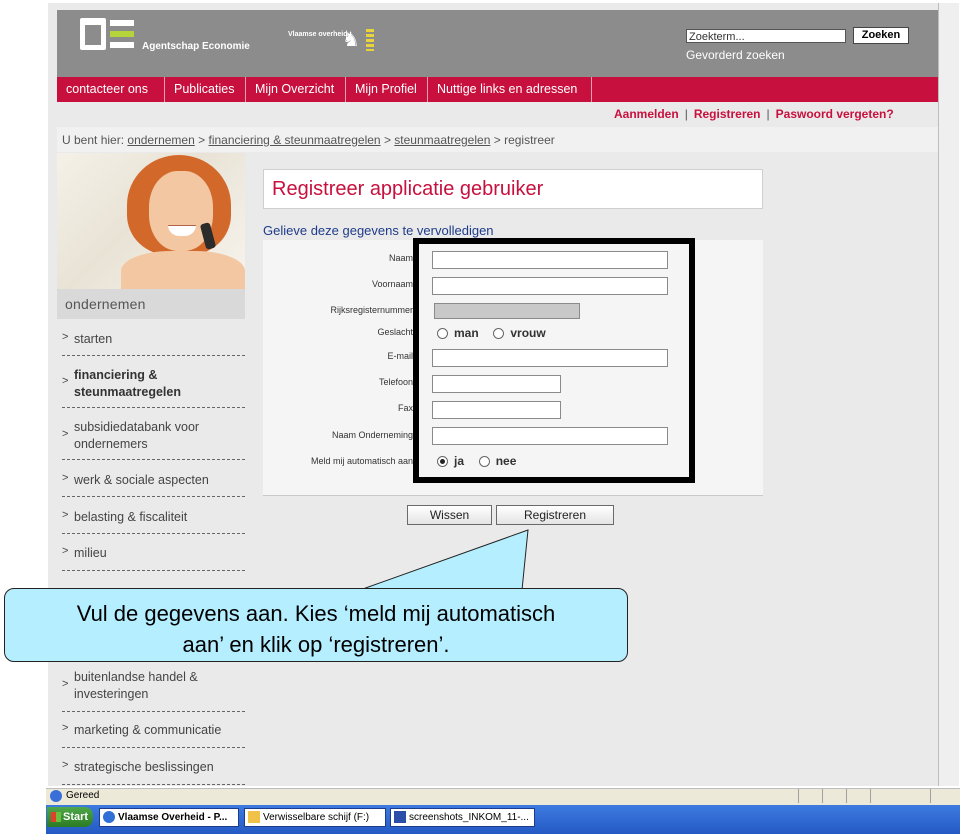 This screenshot has height=834, width=960. Describe the element at coordinates (529, 140) in the screenshot. I see `breadcrumb-current: registreer` at that location.